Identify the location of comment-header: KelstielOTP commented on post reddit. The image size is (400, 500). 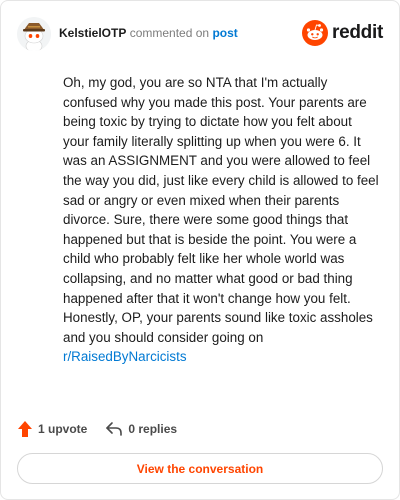
(200, 34).